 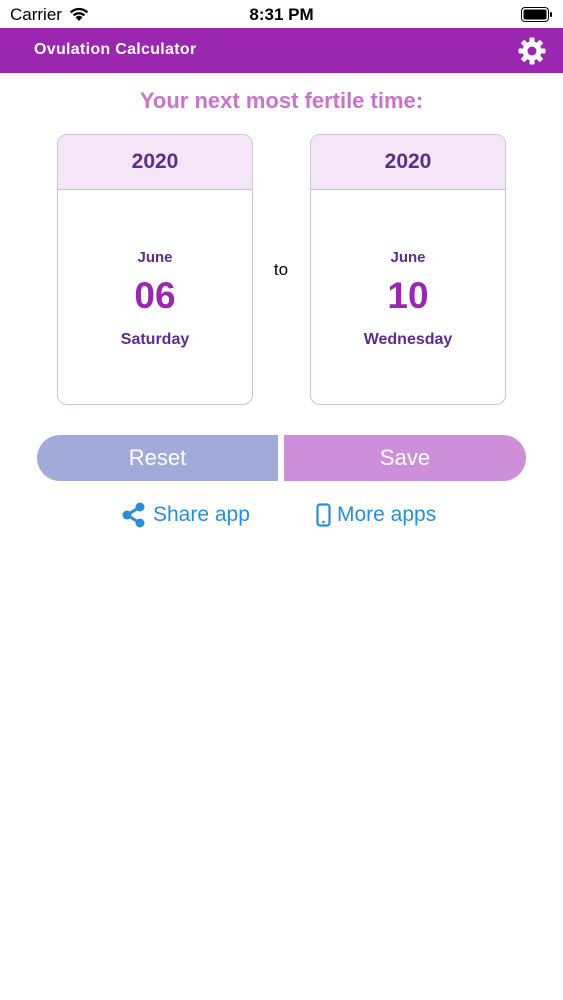 I want to click on end-month: June, so click(x=408, y=257).